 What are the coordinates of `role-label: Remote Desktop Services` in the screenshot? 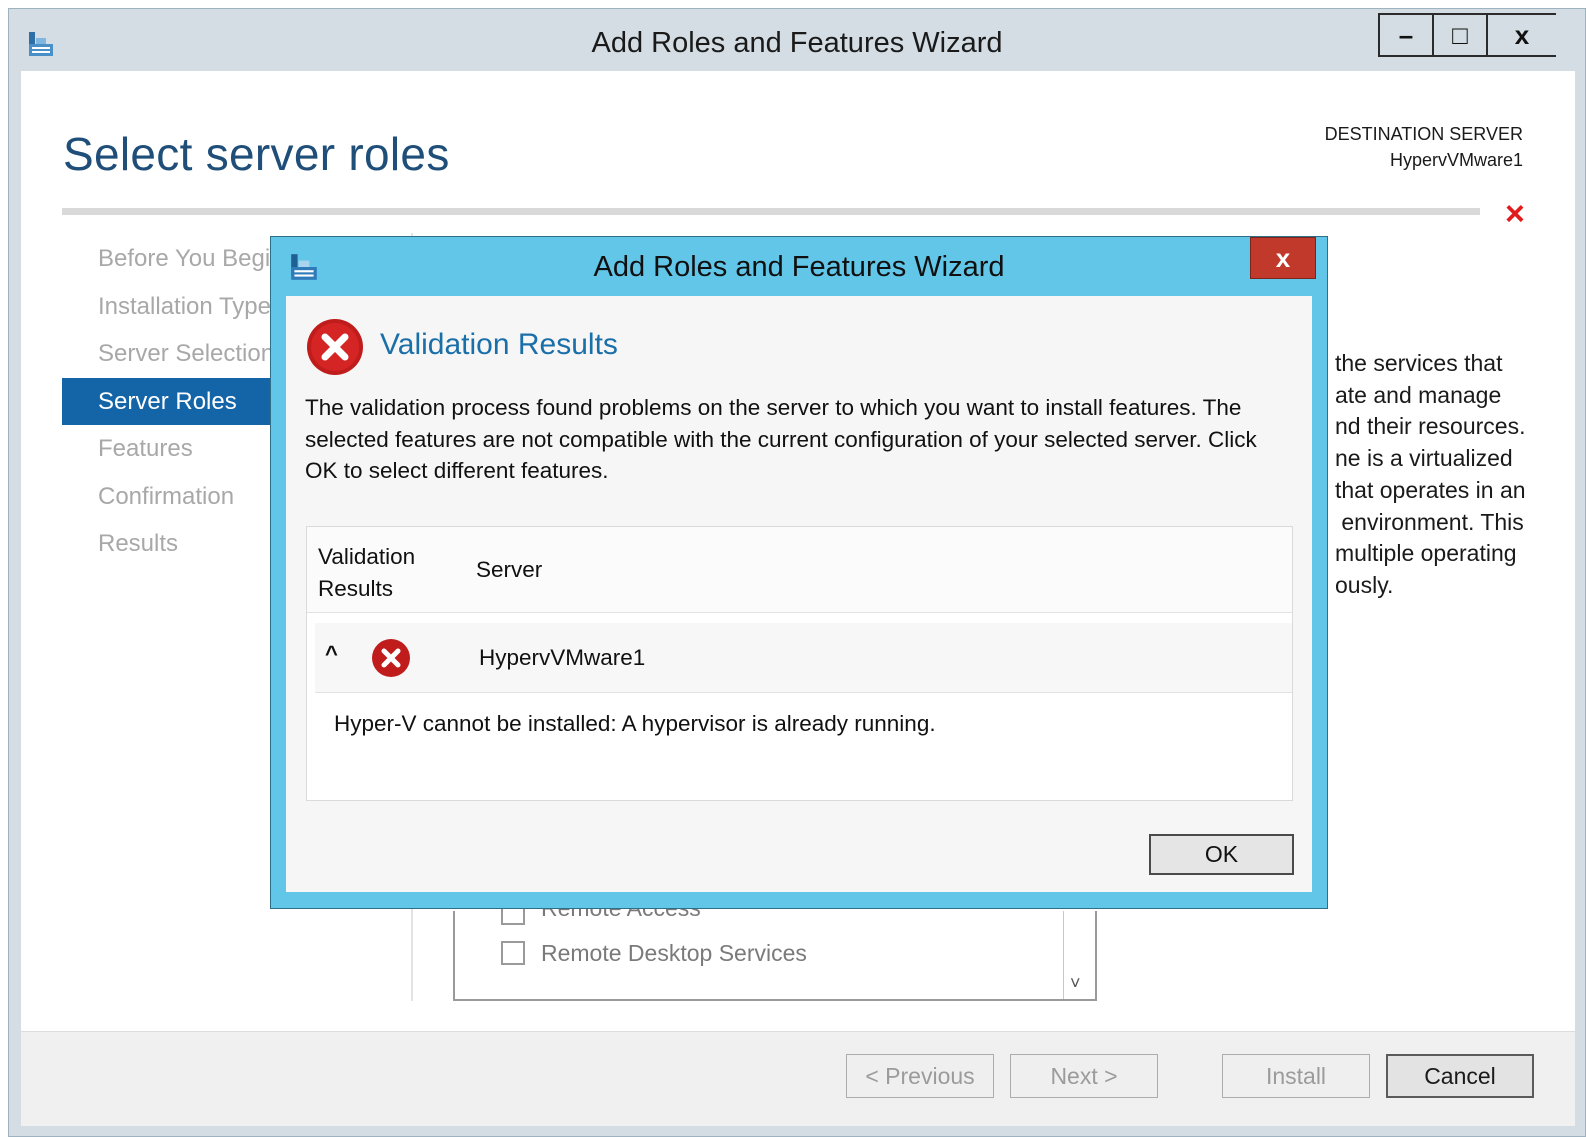 It's located at (674, 953).